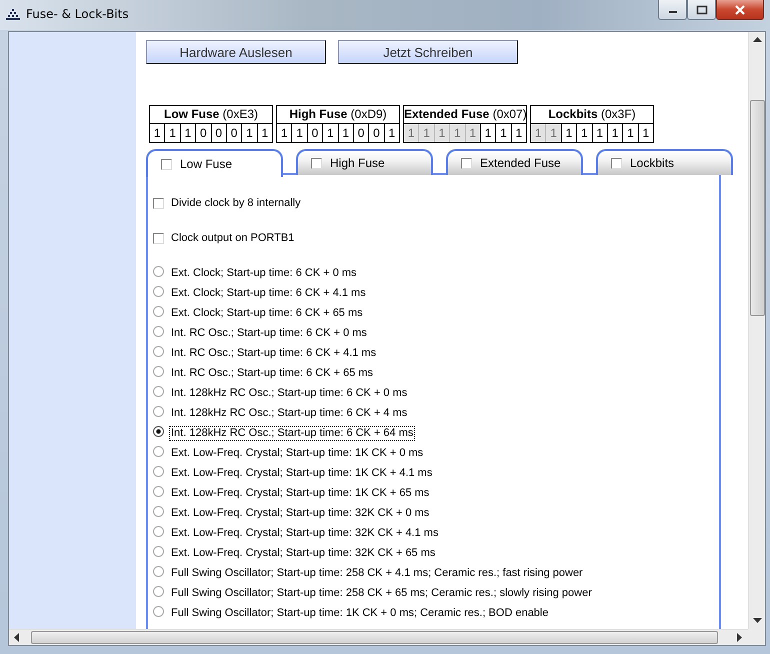  What do you see at coordinates (757, 621) in the screenshot?
I see `scroll-down-icon` at bounding box center [757, 621].